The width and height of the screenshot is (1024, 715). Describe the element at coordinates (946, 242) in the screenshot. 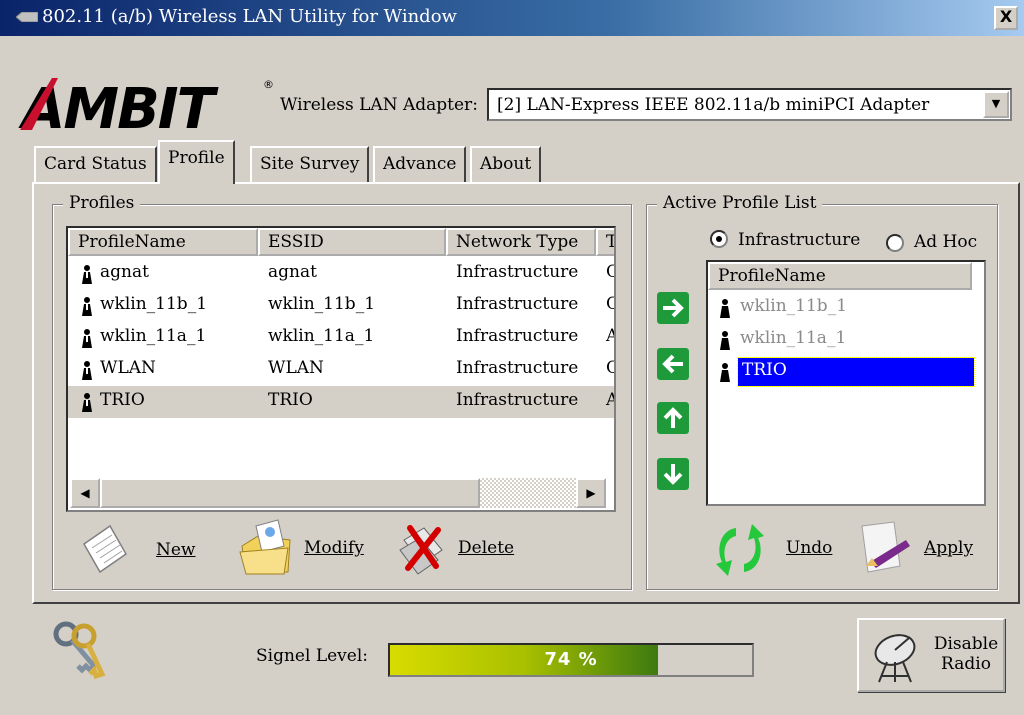

I see `radio-ad-hoc-label: Ad Hoc` at that location.